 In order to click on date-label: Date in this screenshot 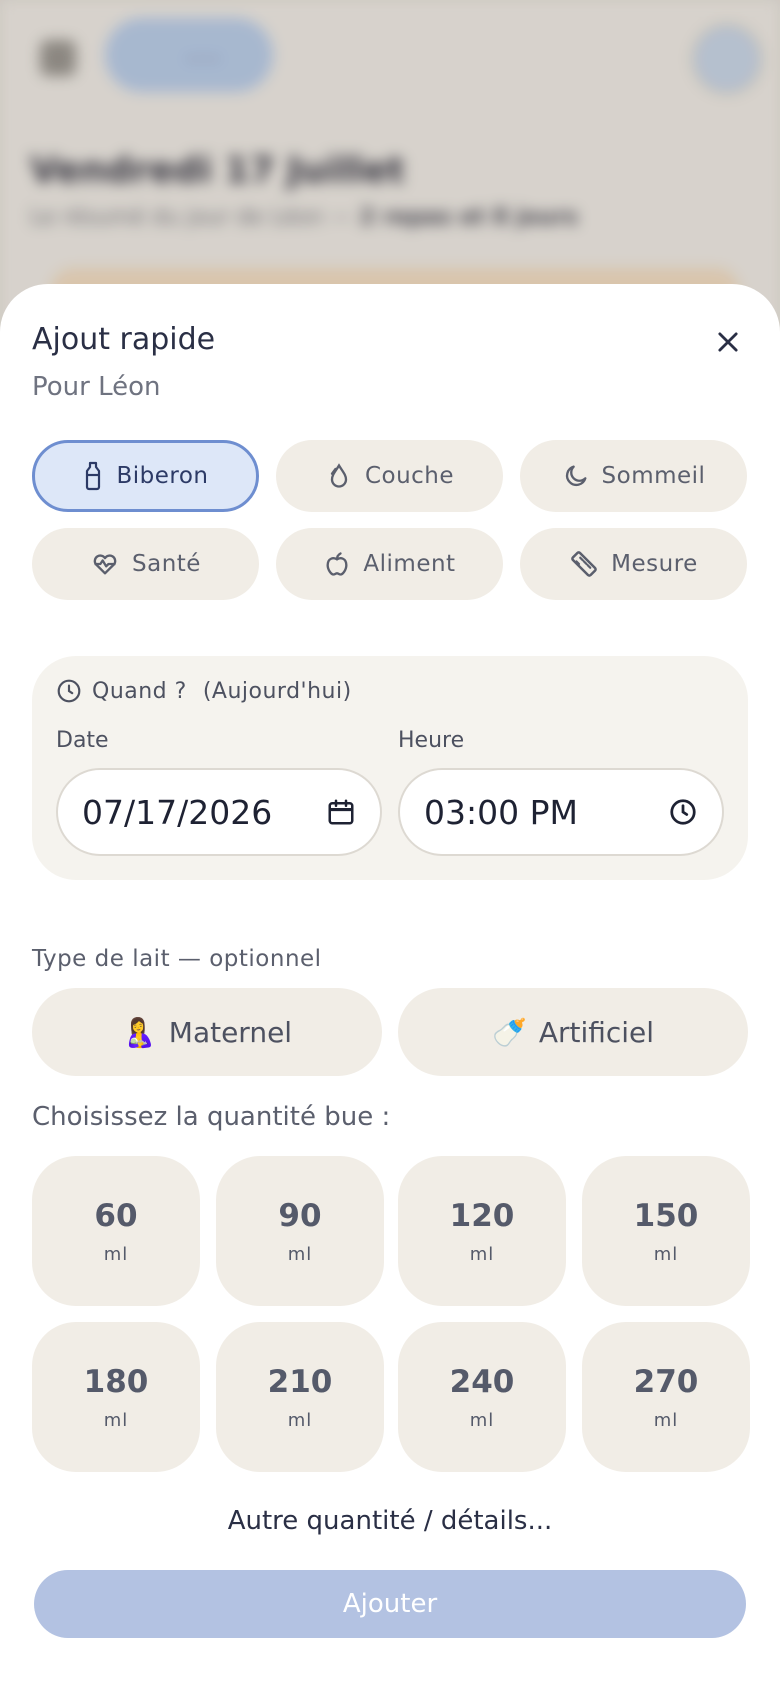, I will do `click(82, 740)`.